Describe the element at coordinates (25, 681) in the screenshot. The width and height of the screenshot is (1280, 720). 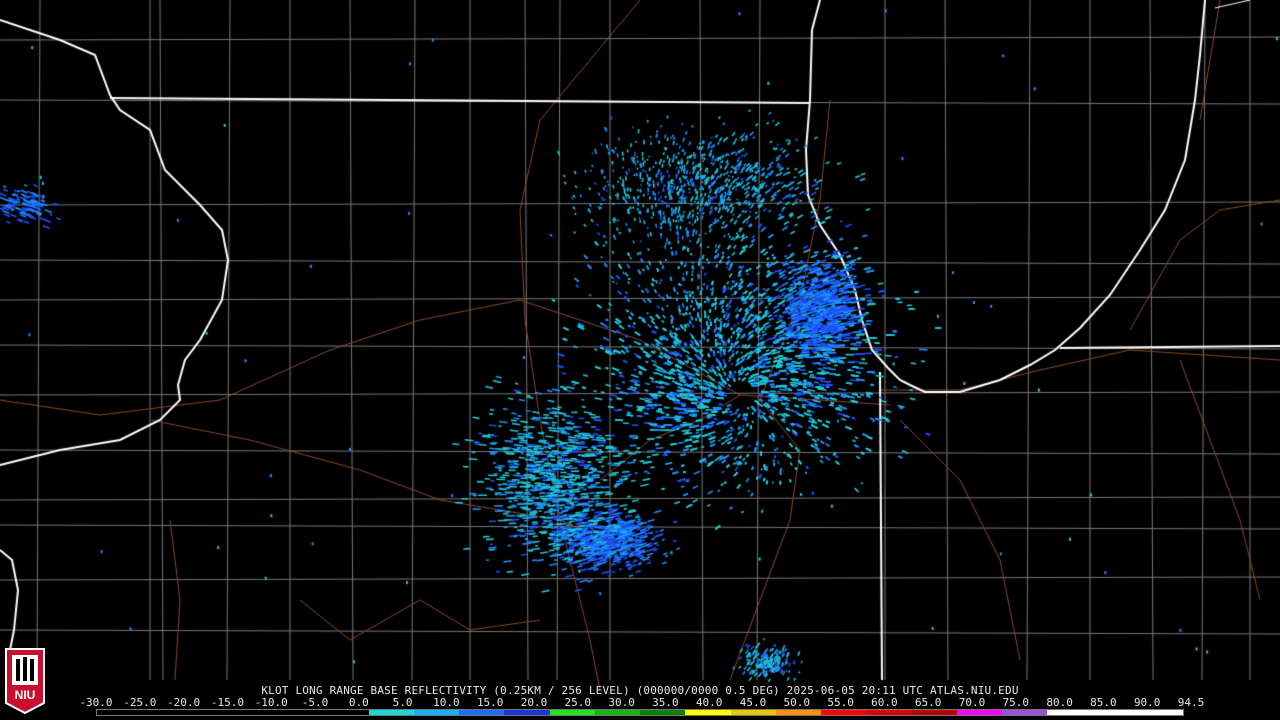
I see `niu-logo-icon: NIU` at that location.